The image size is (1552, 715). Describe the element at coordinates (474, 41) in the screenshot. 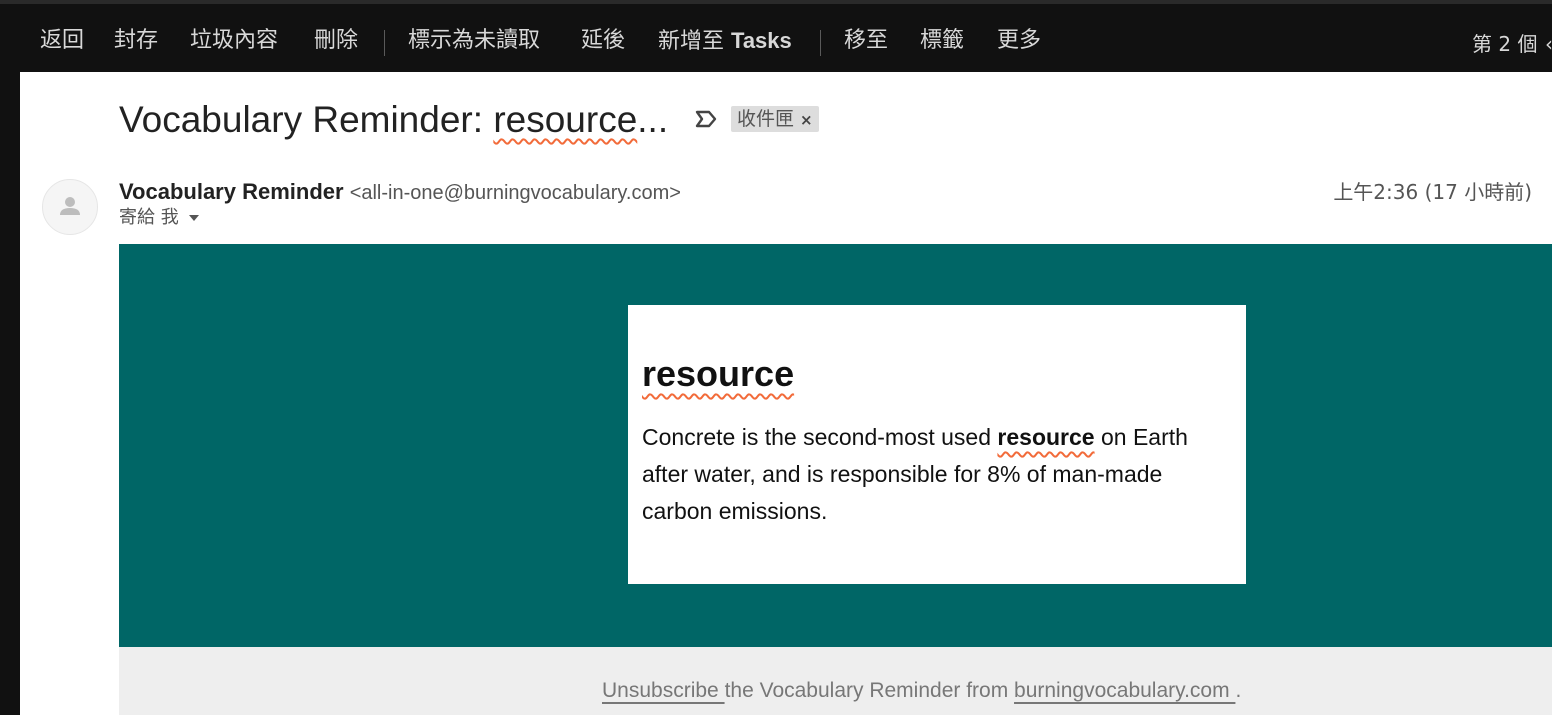

I see `mark-unread-button: 標示為未讀取` at that location.